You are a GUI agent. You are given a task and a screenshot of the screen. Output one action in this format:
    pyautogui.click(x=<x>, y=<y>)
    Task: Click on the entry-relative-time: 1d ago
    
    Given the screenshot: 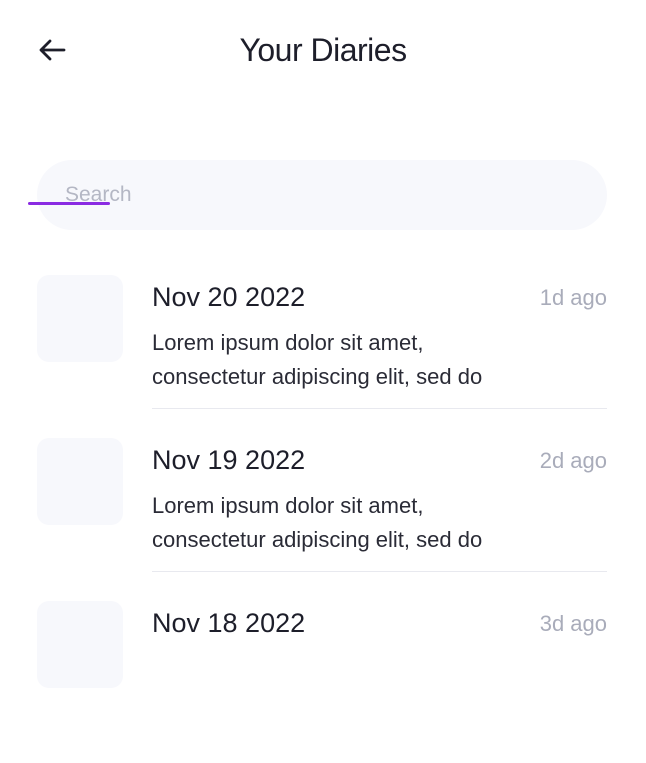 What is the action you would take?
    pyautogui.click(x=573, y=297)
    